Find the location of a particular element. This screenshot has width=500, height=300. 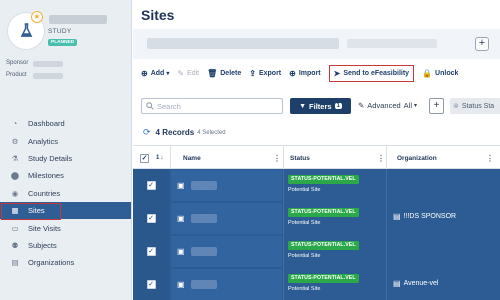

unlock-button: 🔒 Unlock is located at coordinates (440, 73).